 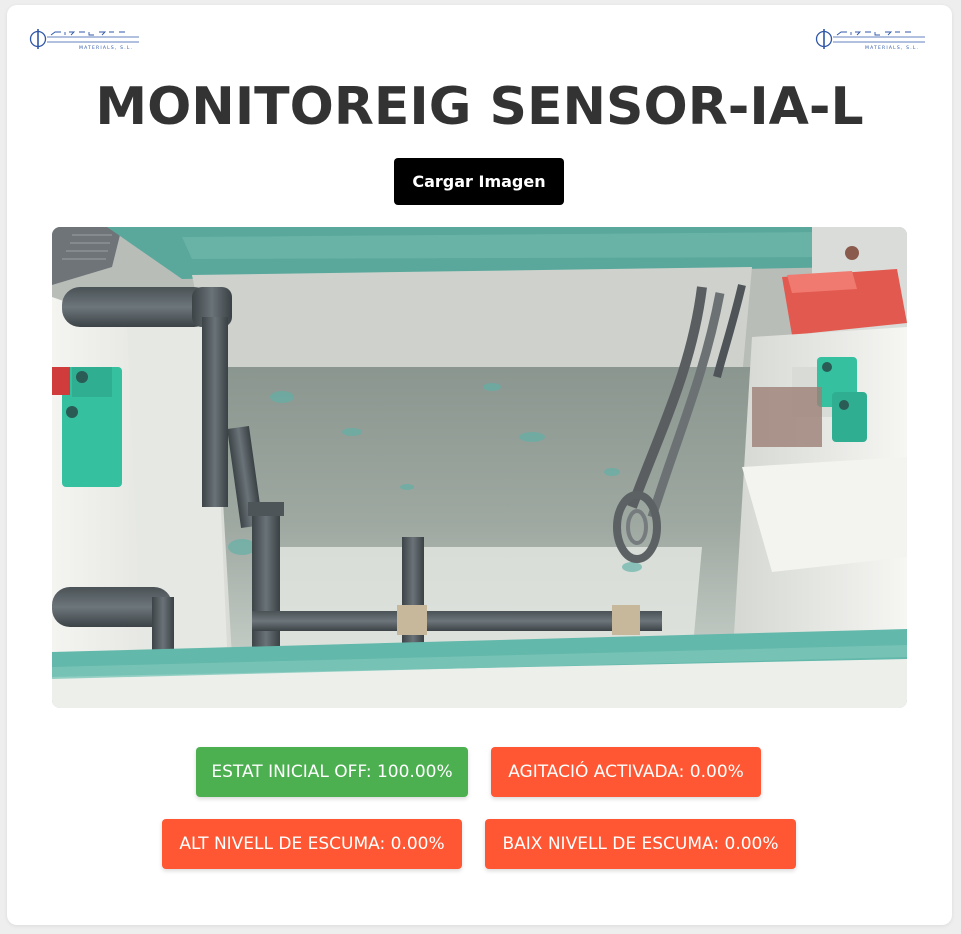 I want to click on company-logo-right: MATERIALS, S.L., so click(x=871, y=41).